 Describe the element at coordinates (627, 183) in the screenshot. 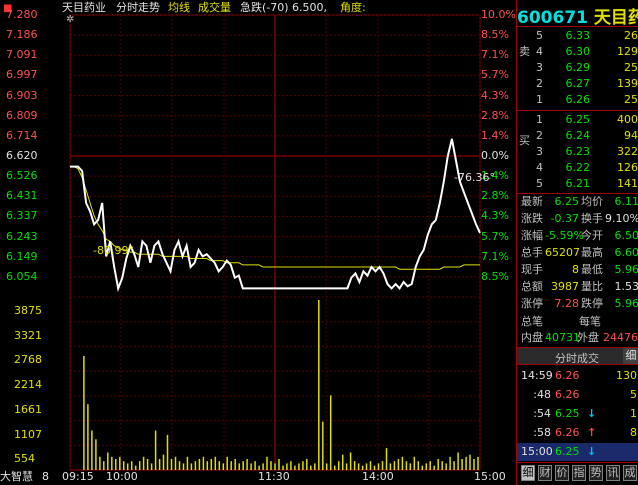

I see `level-volume: 141` at that location.